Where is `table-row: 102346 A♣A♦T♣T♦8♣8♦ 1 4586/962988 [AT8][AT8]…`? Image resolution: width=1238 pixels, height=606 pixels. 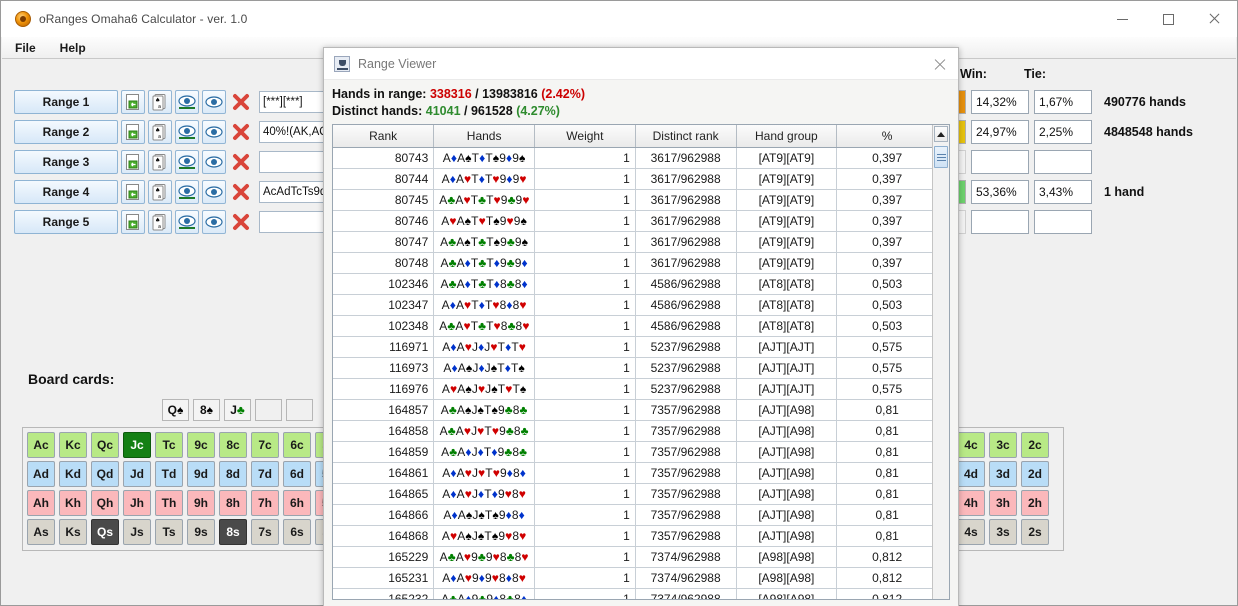 table-row: 102346 A♣A♦T♣T♦8♣8♦ 1 4586/962988 [AT8][AT8]… is located at coordinates (635, 284).